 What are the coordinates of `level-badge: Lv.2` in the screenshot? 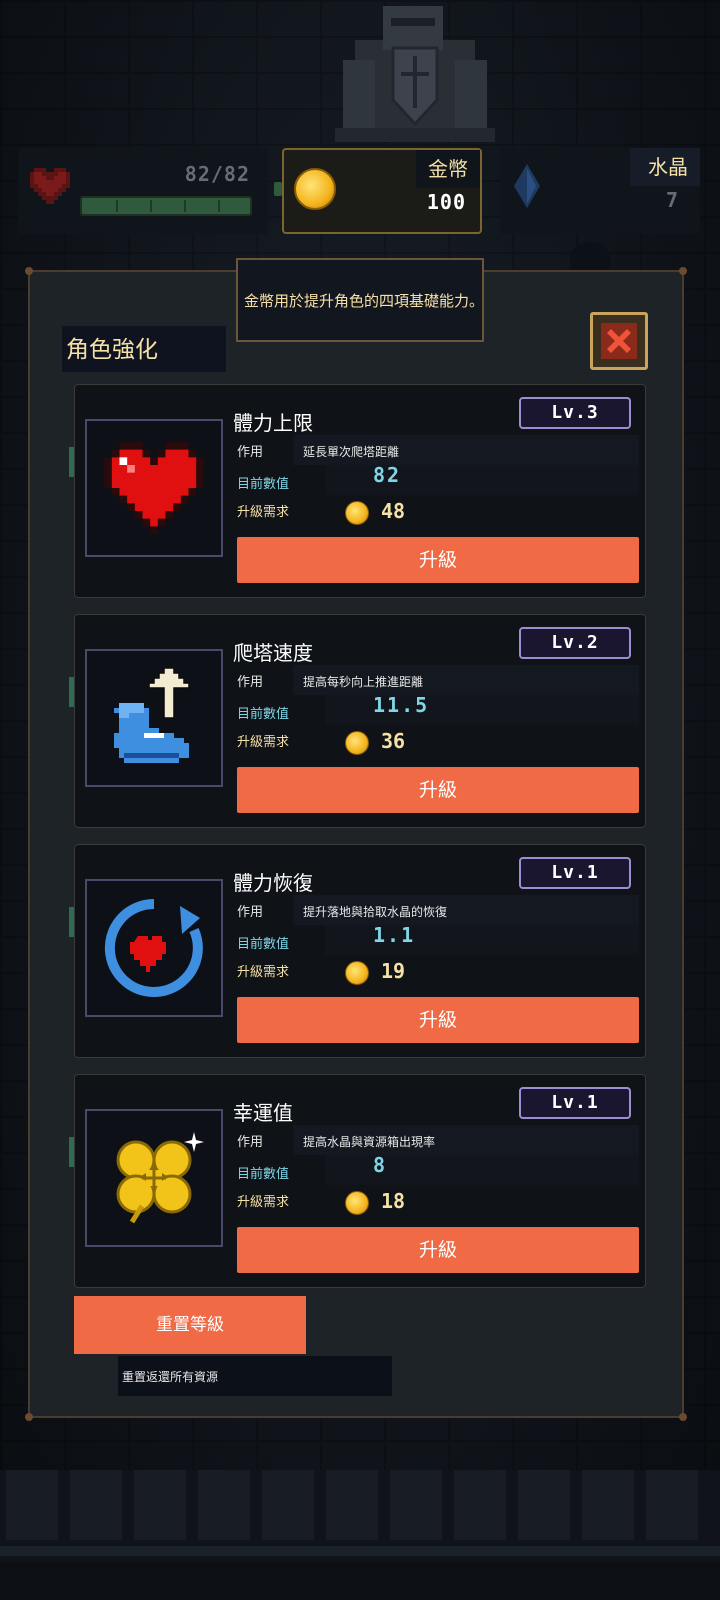 It's located at (575, 643).